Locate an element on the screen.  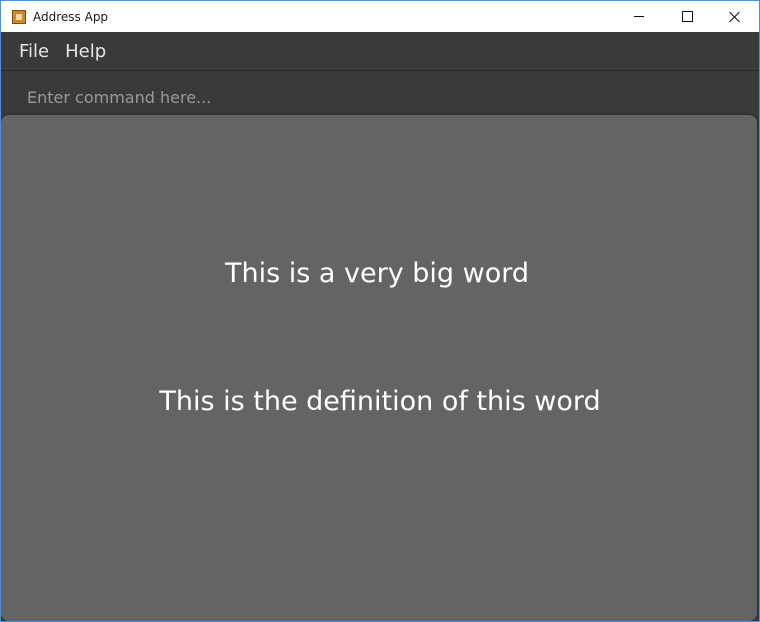
window-title: Address App is located at coordinates (71, 16).